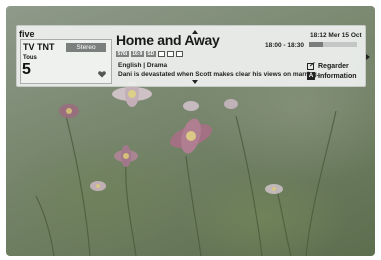 The height and width of the screenshot is (260, 381). What do you see at coordinates (195, 82) in the screenshot?
I see `next-channel-arrow-icon` at bounding box center [195, 82].